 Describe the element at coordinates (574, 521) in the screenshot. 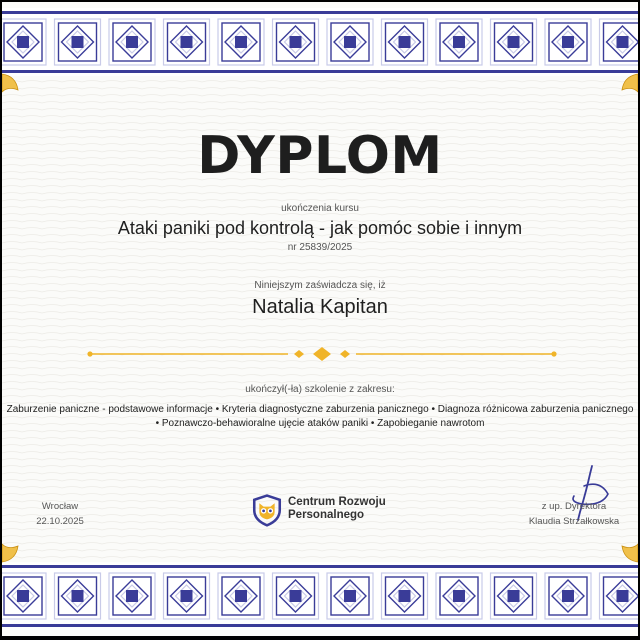

I see `director-name: Klaudia Strzałkowska` at that location.